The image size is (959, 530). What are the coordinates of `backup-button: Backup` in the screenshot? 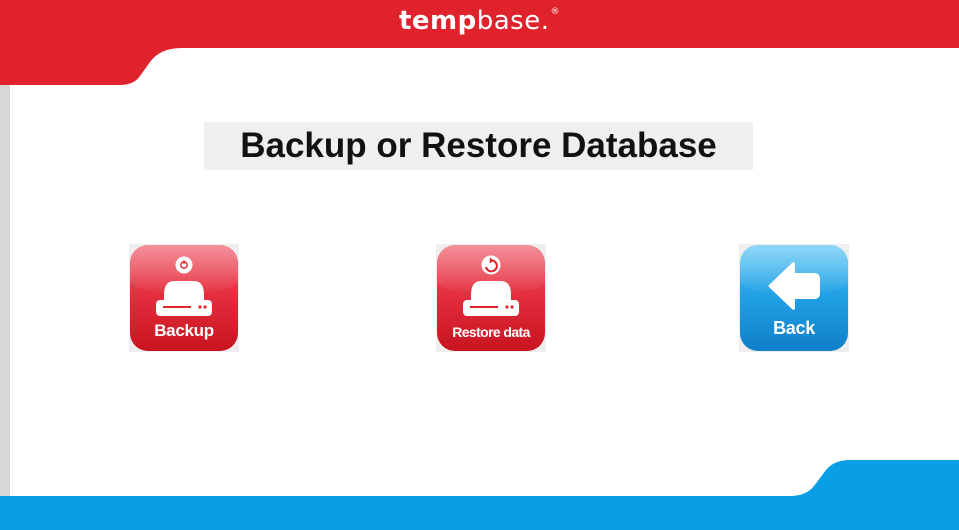 It's located at (184, 298).